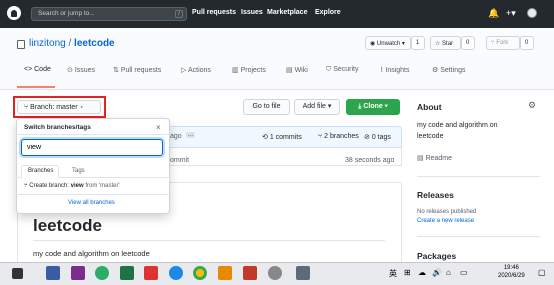 This screenshot has height=285, width=554. I want to click on tab-code: <> Code, so click(37, 69).